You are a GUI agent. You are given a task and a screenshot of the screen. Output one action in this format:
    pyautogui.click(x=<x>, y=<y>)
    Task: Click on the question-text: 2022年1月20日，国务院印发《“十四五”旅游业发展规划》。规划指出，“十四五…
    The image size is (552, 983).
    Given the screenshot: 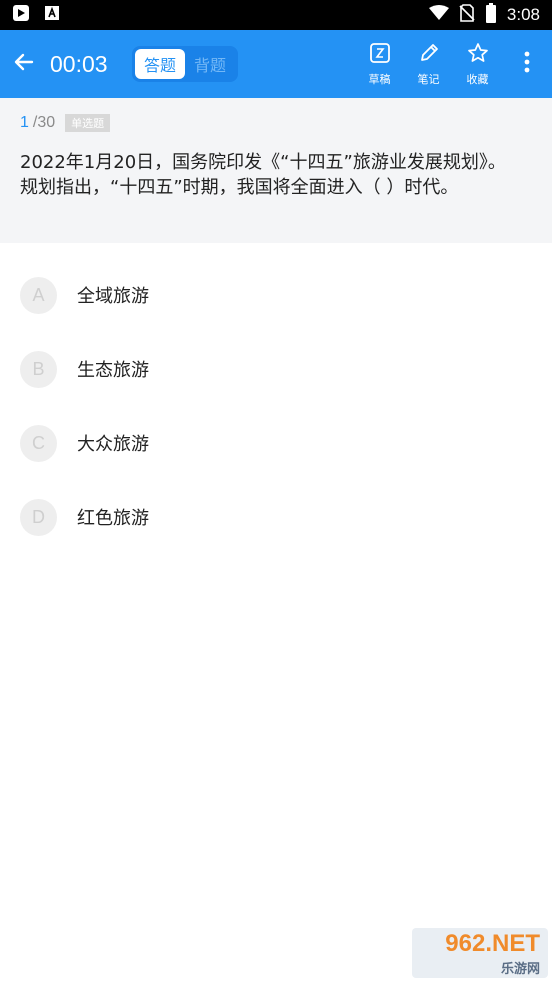 What is the action you would take?
    pyautogui.click(x=263, y=175)
    